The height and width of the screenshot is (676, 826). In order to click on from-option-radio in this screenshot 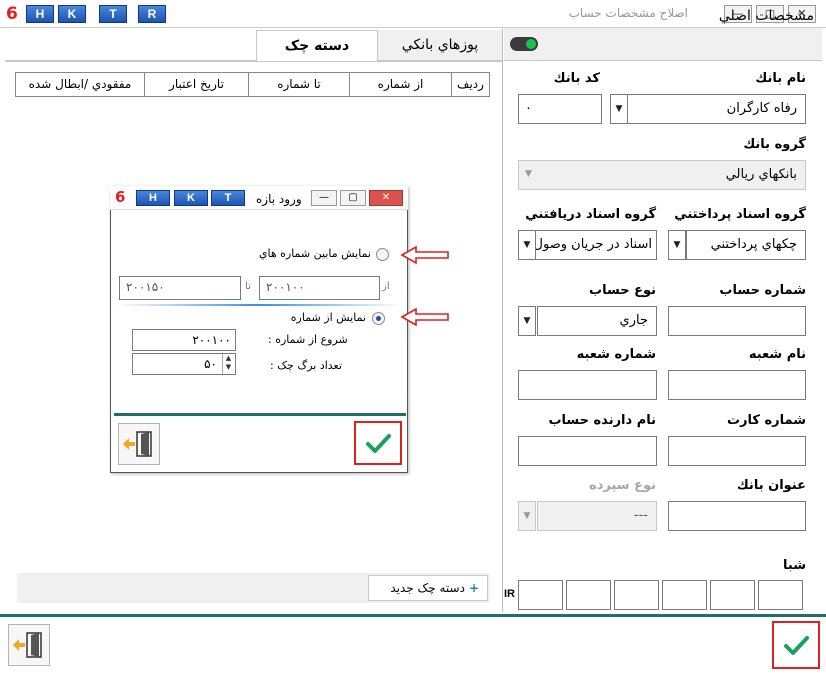, I will do `click(378, 318)`.